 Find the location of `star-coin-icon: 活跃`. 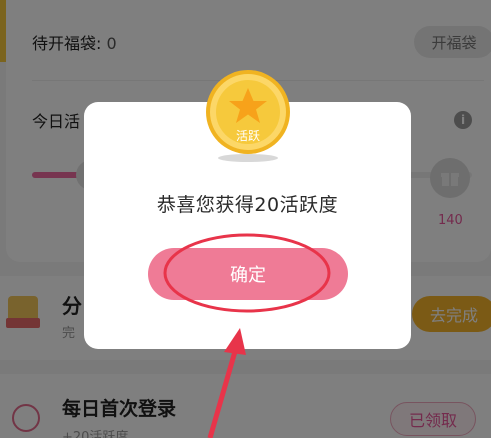

star-coin-icon: 活跃 is located at coordinates (248, 116).